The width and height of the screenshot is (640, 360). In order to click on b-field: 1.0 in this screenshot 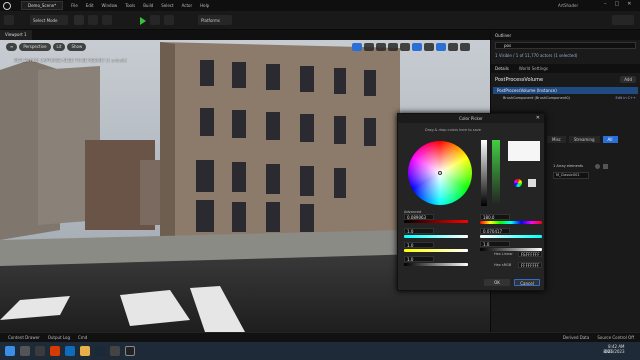, I will do `click(419, 245)`.